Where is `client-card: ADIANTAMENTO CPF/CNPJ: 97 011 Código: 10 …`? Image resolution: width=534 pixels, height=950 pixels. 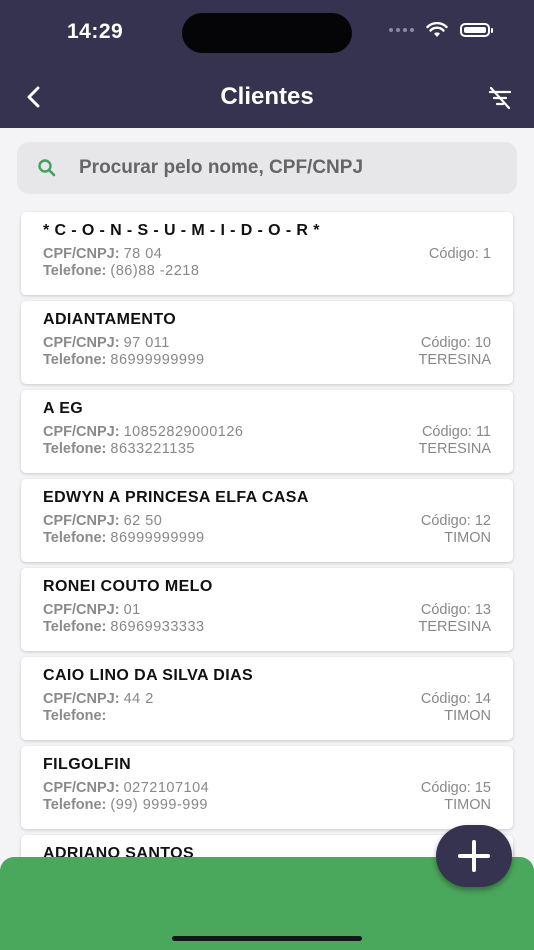
client-card: ADIANTAMENTO CPF/CNPJ: 97 011 Código: 10 … is located at coordinates (267, 342).